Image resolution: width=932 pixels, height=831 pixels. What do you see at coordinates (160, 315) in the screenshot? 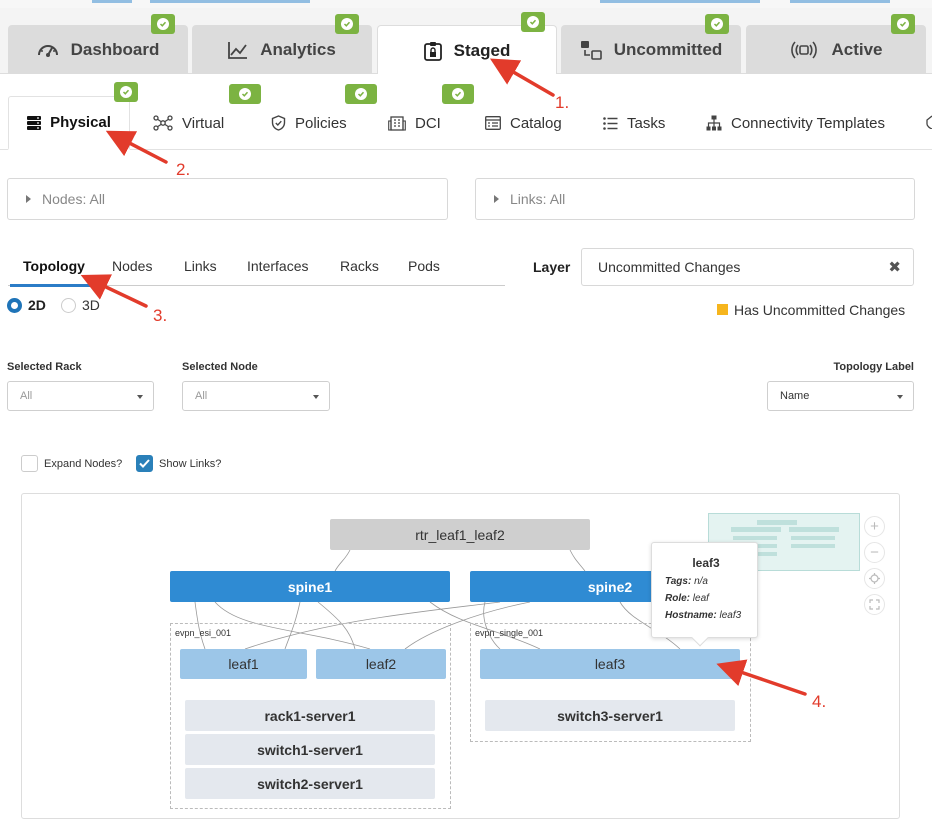
I see `annotation-label: 3.` at bounding box center [160, 315].